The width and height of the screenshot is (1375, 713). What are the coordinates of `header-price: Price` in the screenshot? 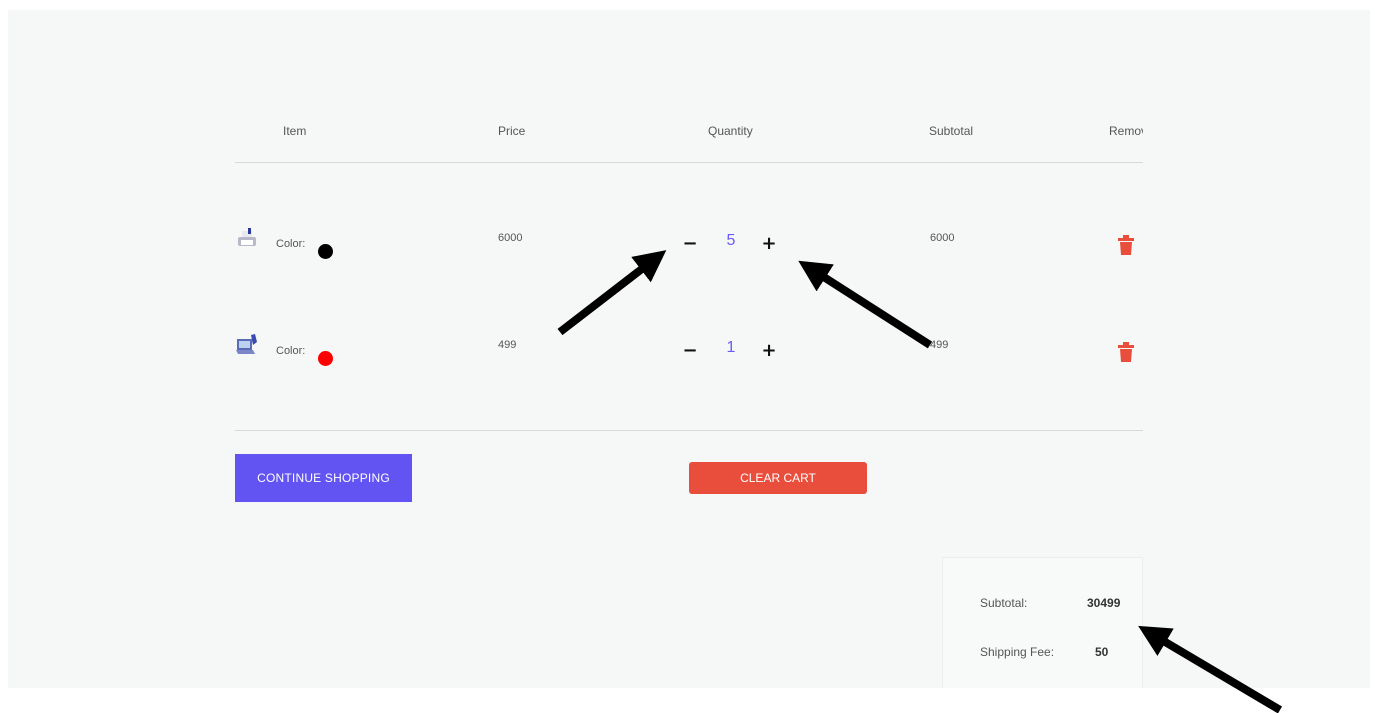 It's located at (512, 131).